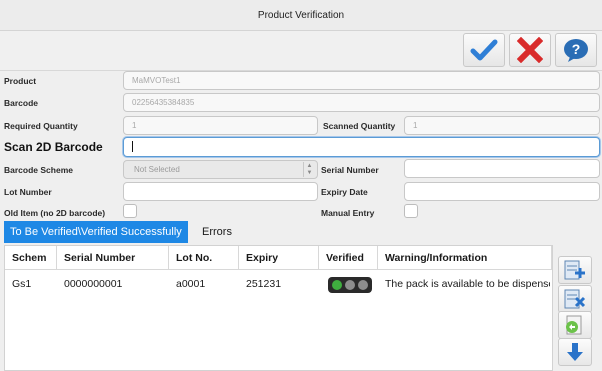 The height and width of the screenshot is (371, 602). I want to click on checkmark-icon, so click(484, 50).